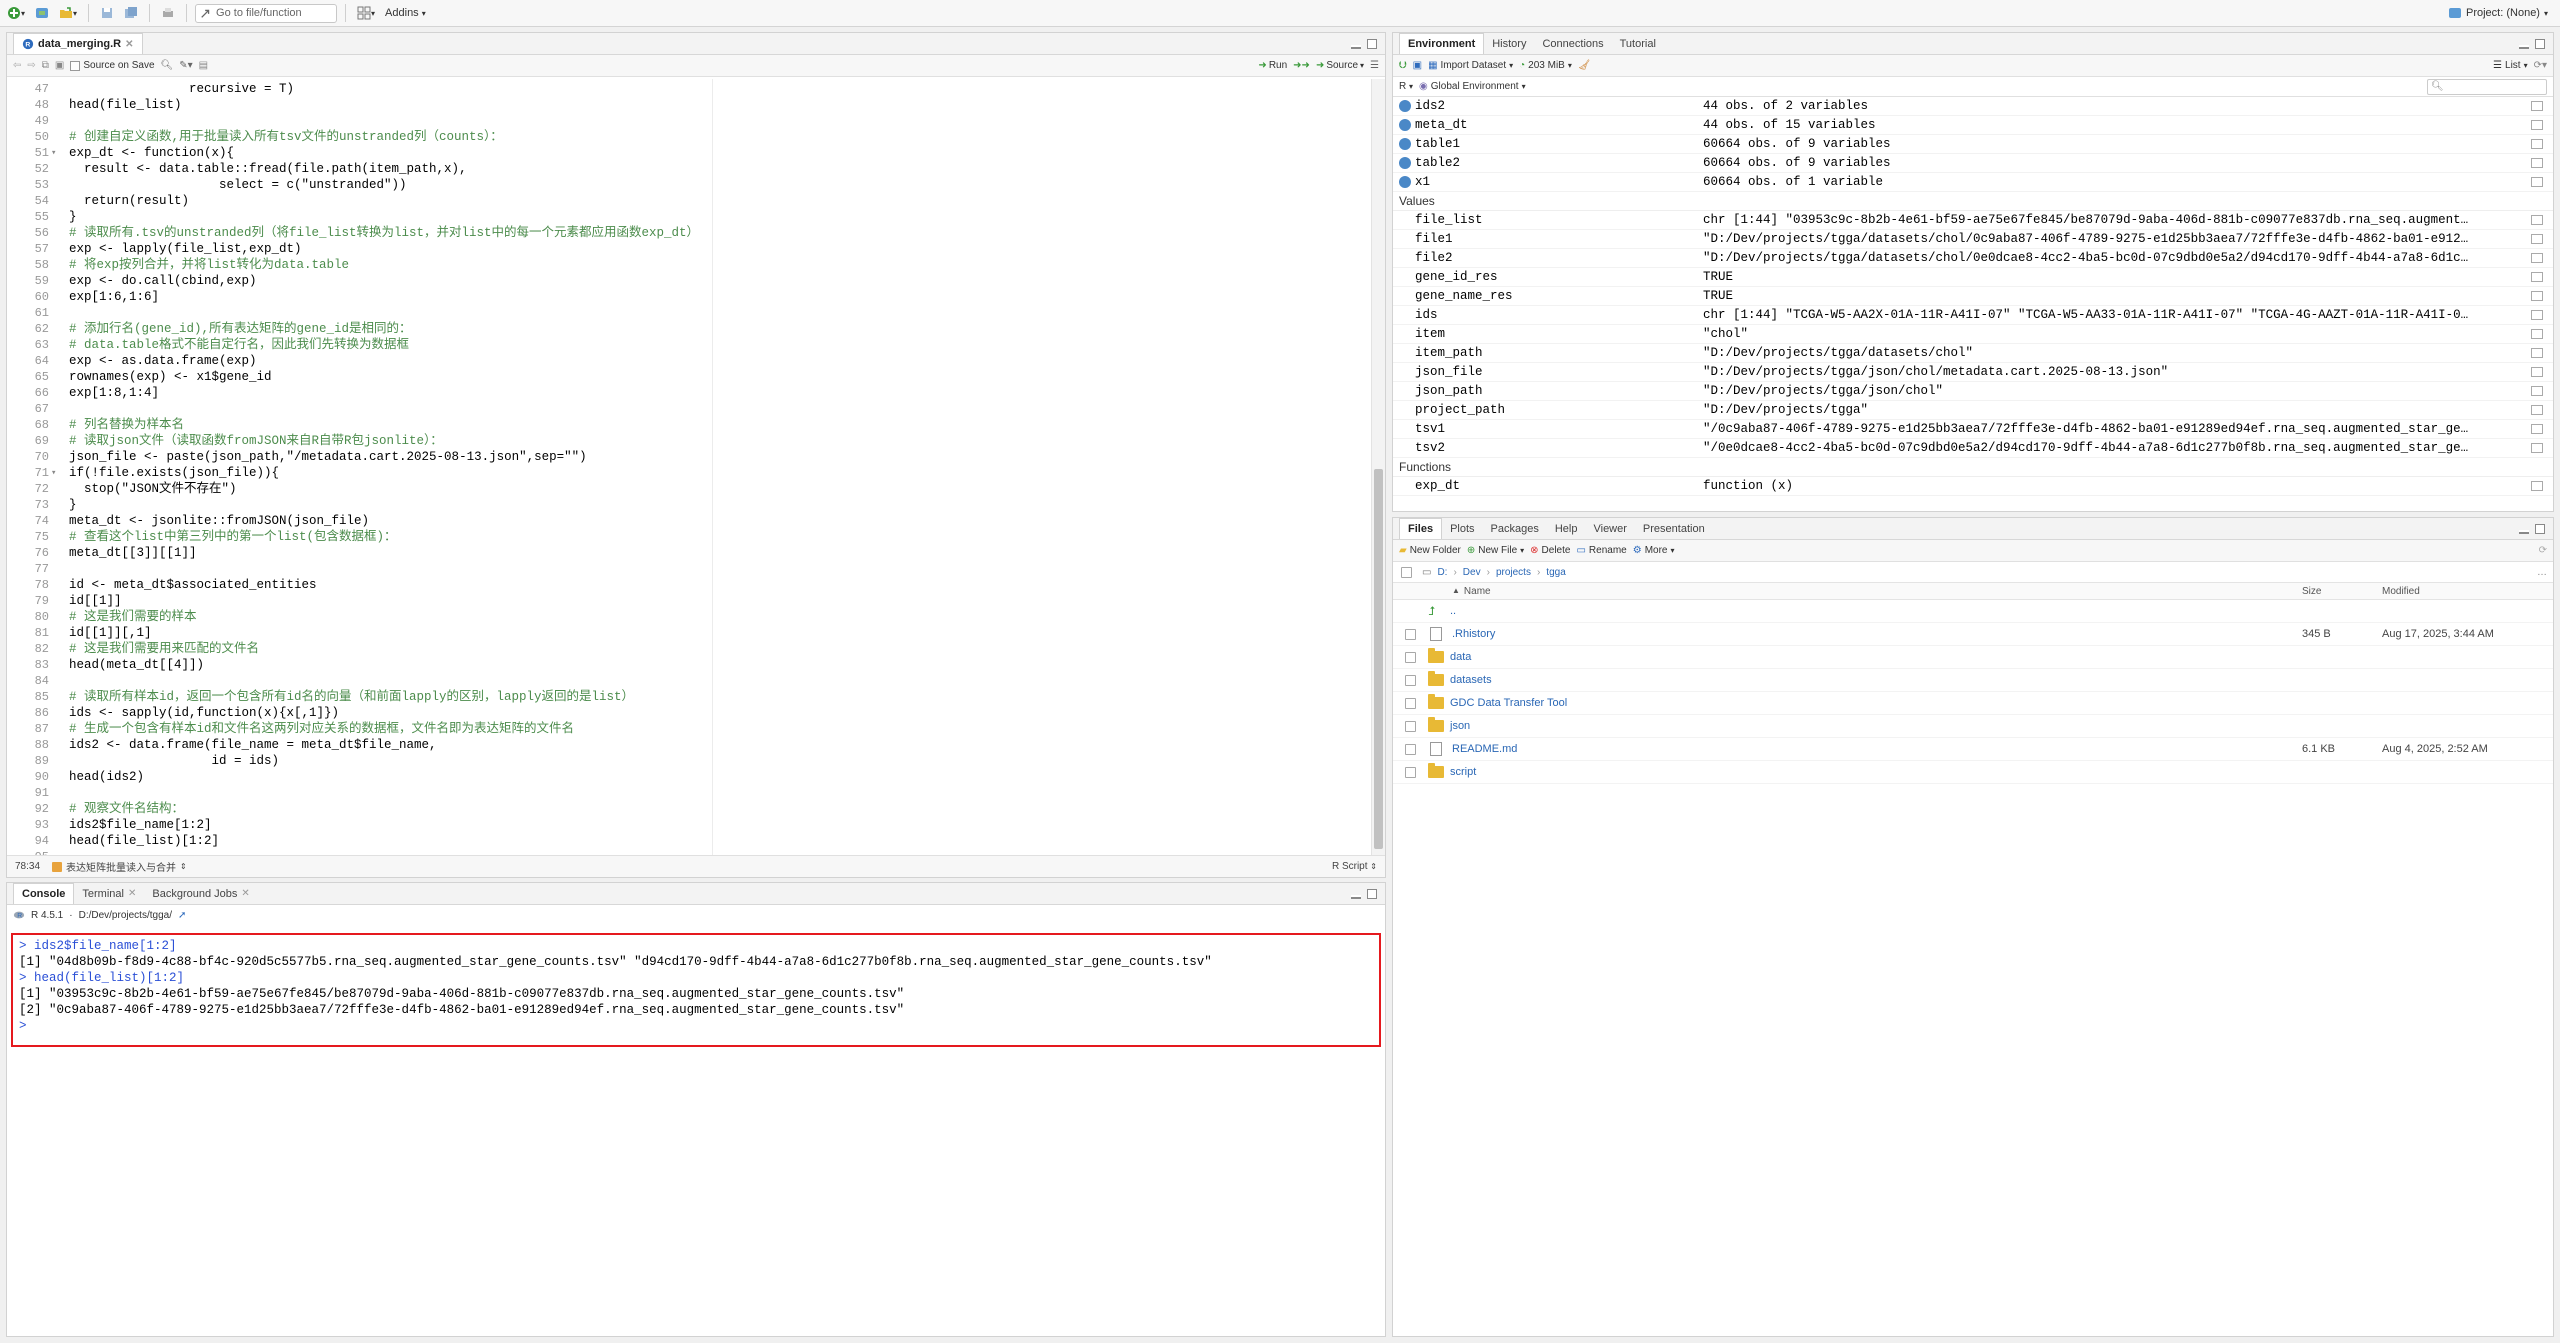 This screenshot has height=1343, width=2560. What do you see at coordinates (688, 473) in the screenshot?
I see `code-line: 71 ▾ if(!file.exists(json_file)){` at bounding box center [688, 473].